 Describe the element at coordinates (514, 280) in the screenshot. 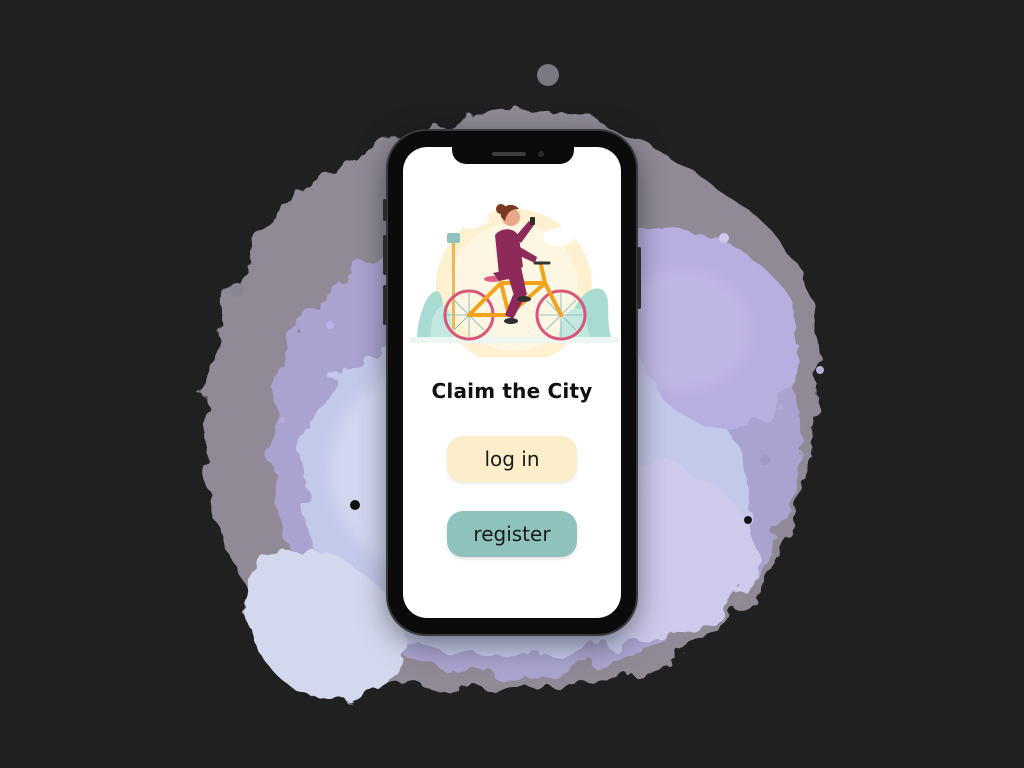

I see `woman-riding-bicycle-icon` at that location.